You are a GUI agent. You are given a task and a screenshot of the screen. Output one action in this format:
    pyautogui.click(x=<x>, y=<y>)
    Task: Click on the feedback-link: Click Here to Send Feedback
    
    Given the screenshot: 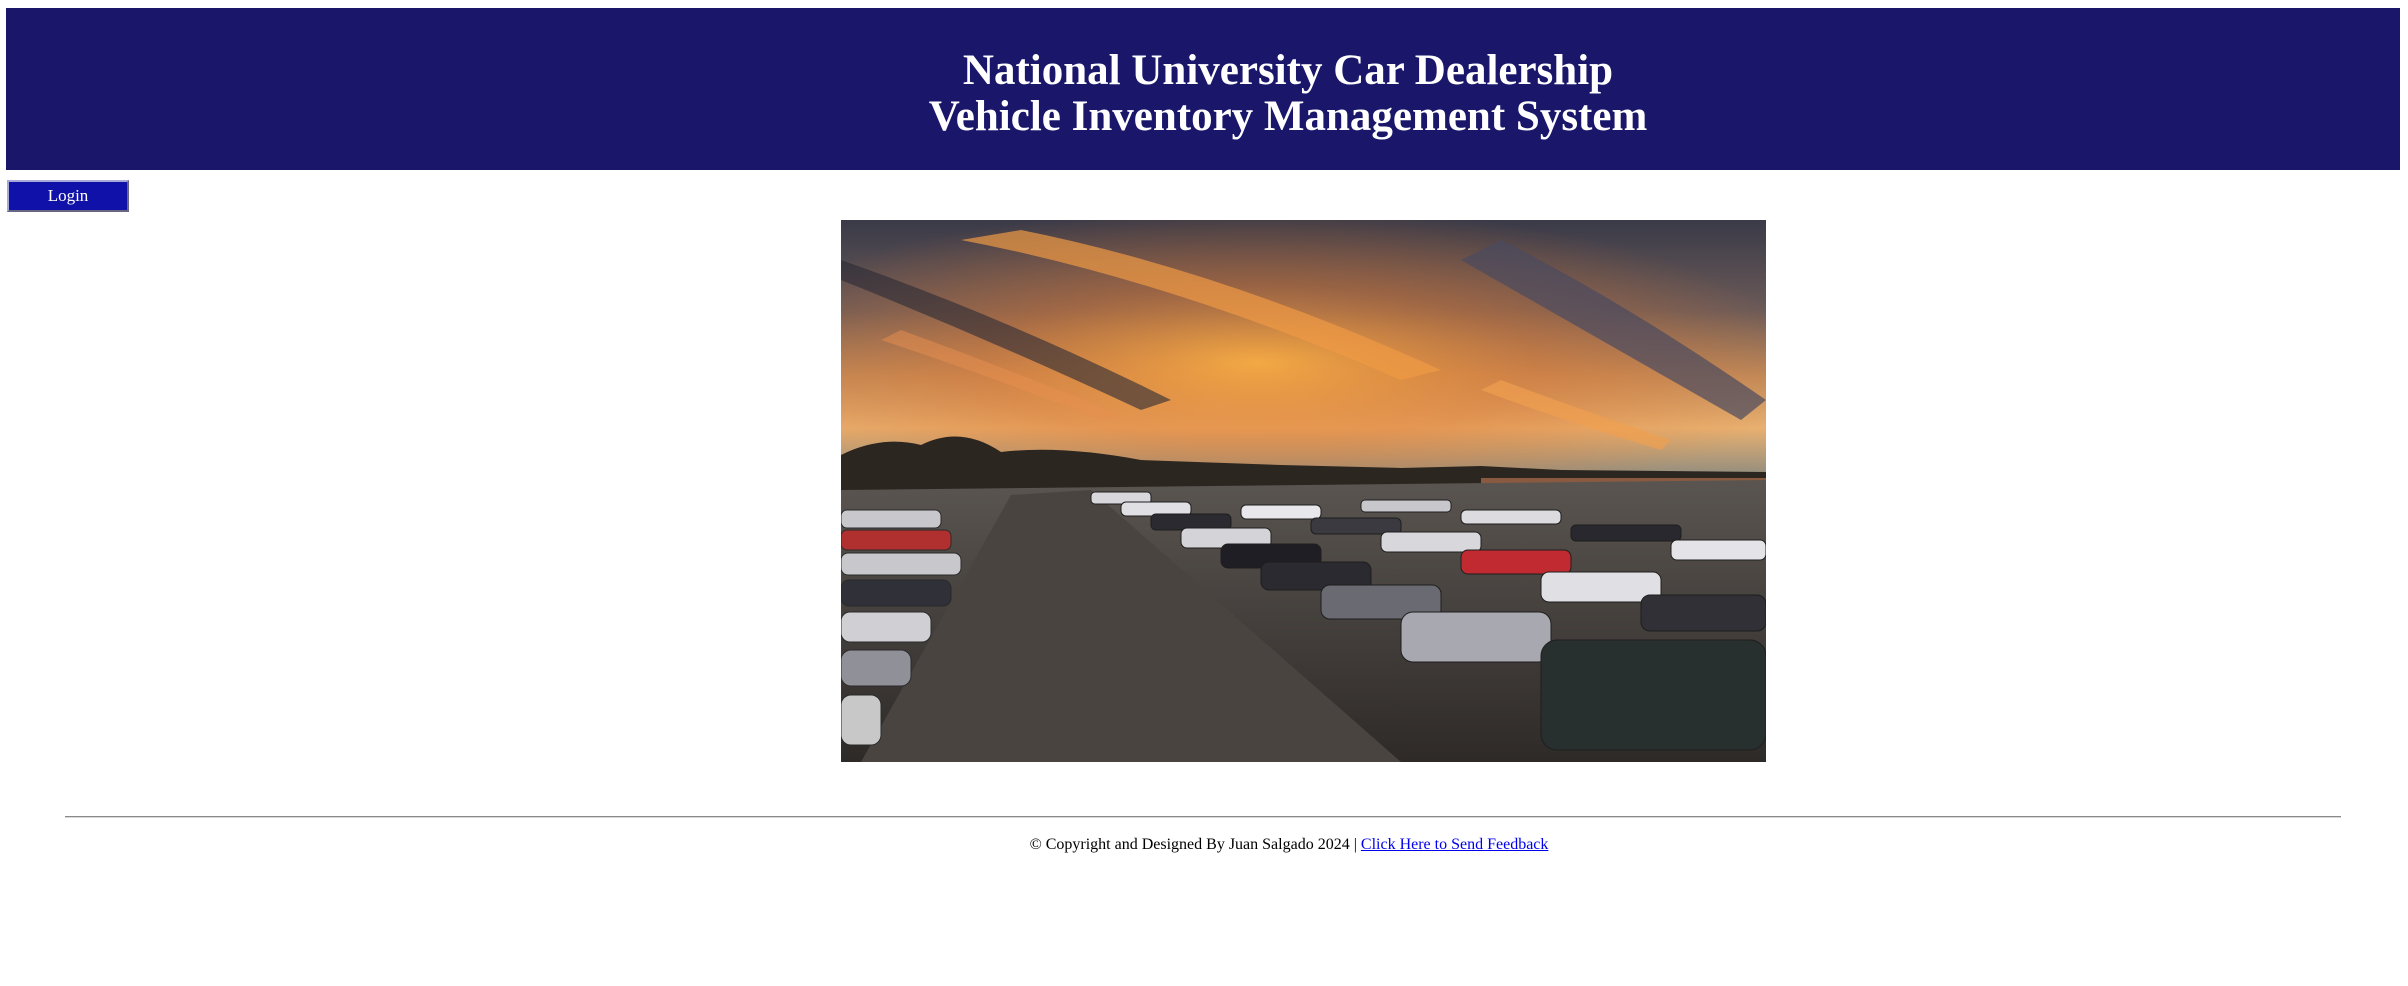 What is the action you would take?
    pyautogui.click(x=1455, y=844)
    